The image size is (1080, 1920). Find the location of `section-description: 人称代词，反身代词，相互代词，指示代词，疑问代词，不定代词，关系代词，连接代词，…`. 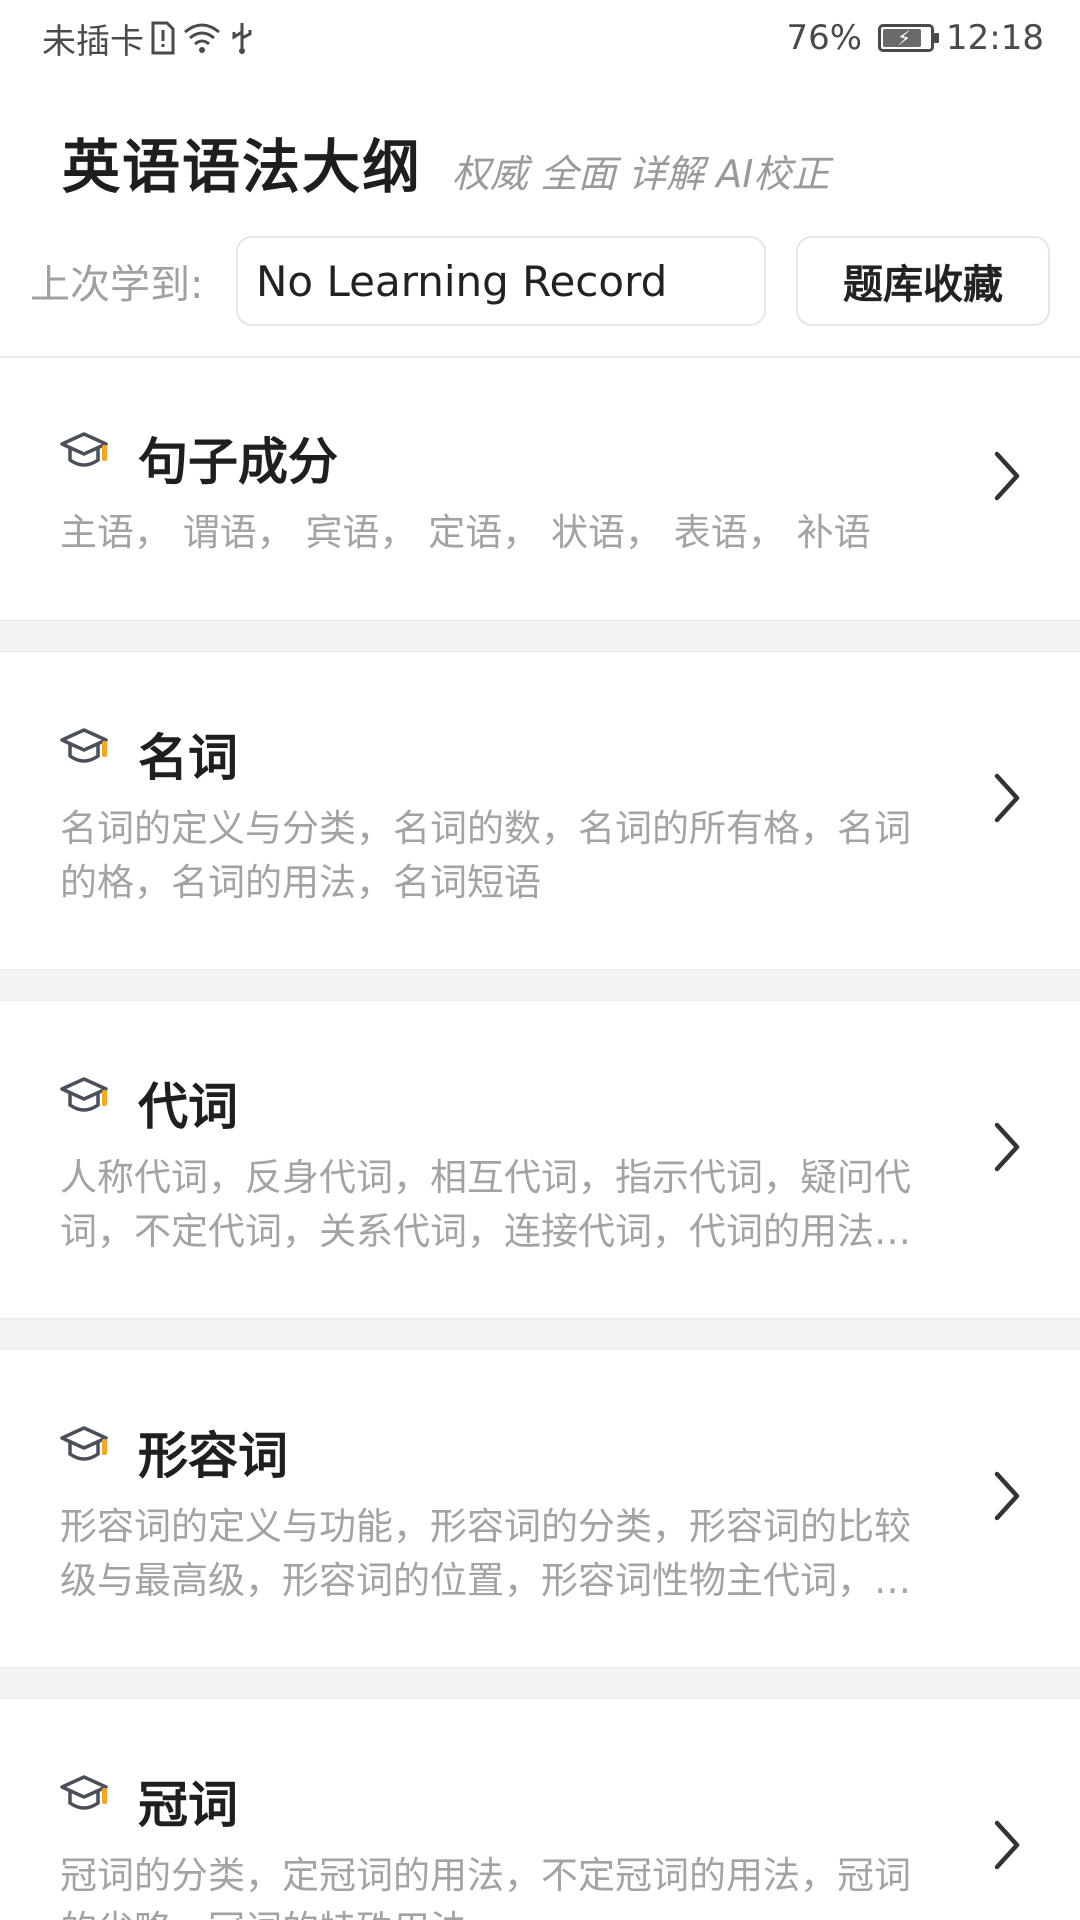

section-description: 人称代词，反身代词，相互代词，指示代词，疑问代词，不定代词，关系代词，连接代词，… is located at coordinates (485, 1204).